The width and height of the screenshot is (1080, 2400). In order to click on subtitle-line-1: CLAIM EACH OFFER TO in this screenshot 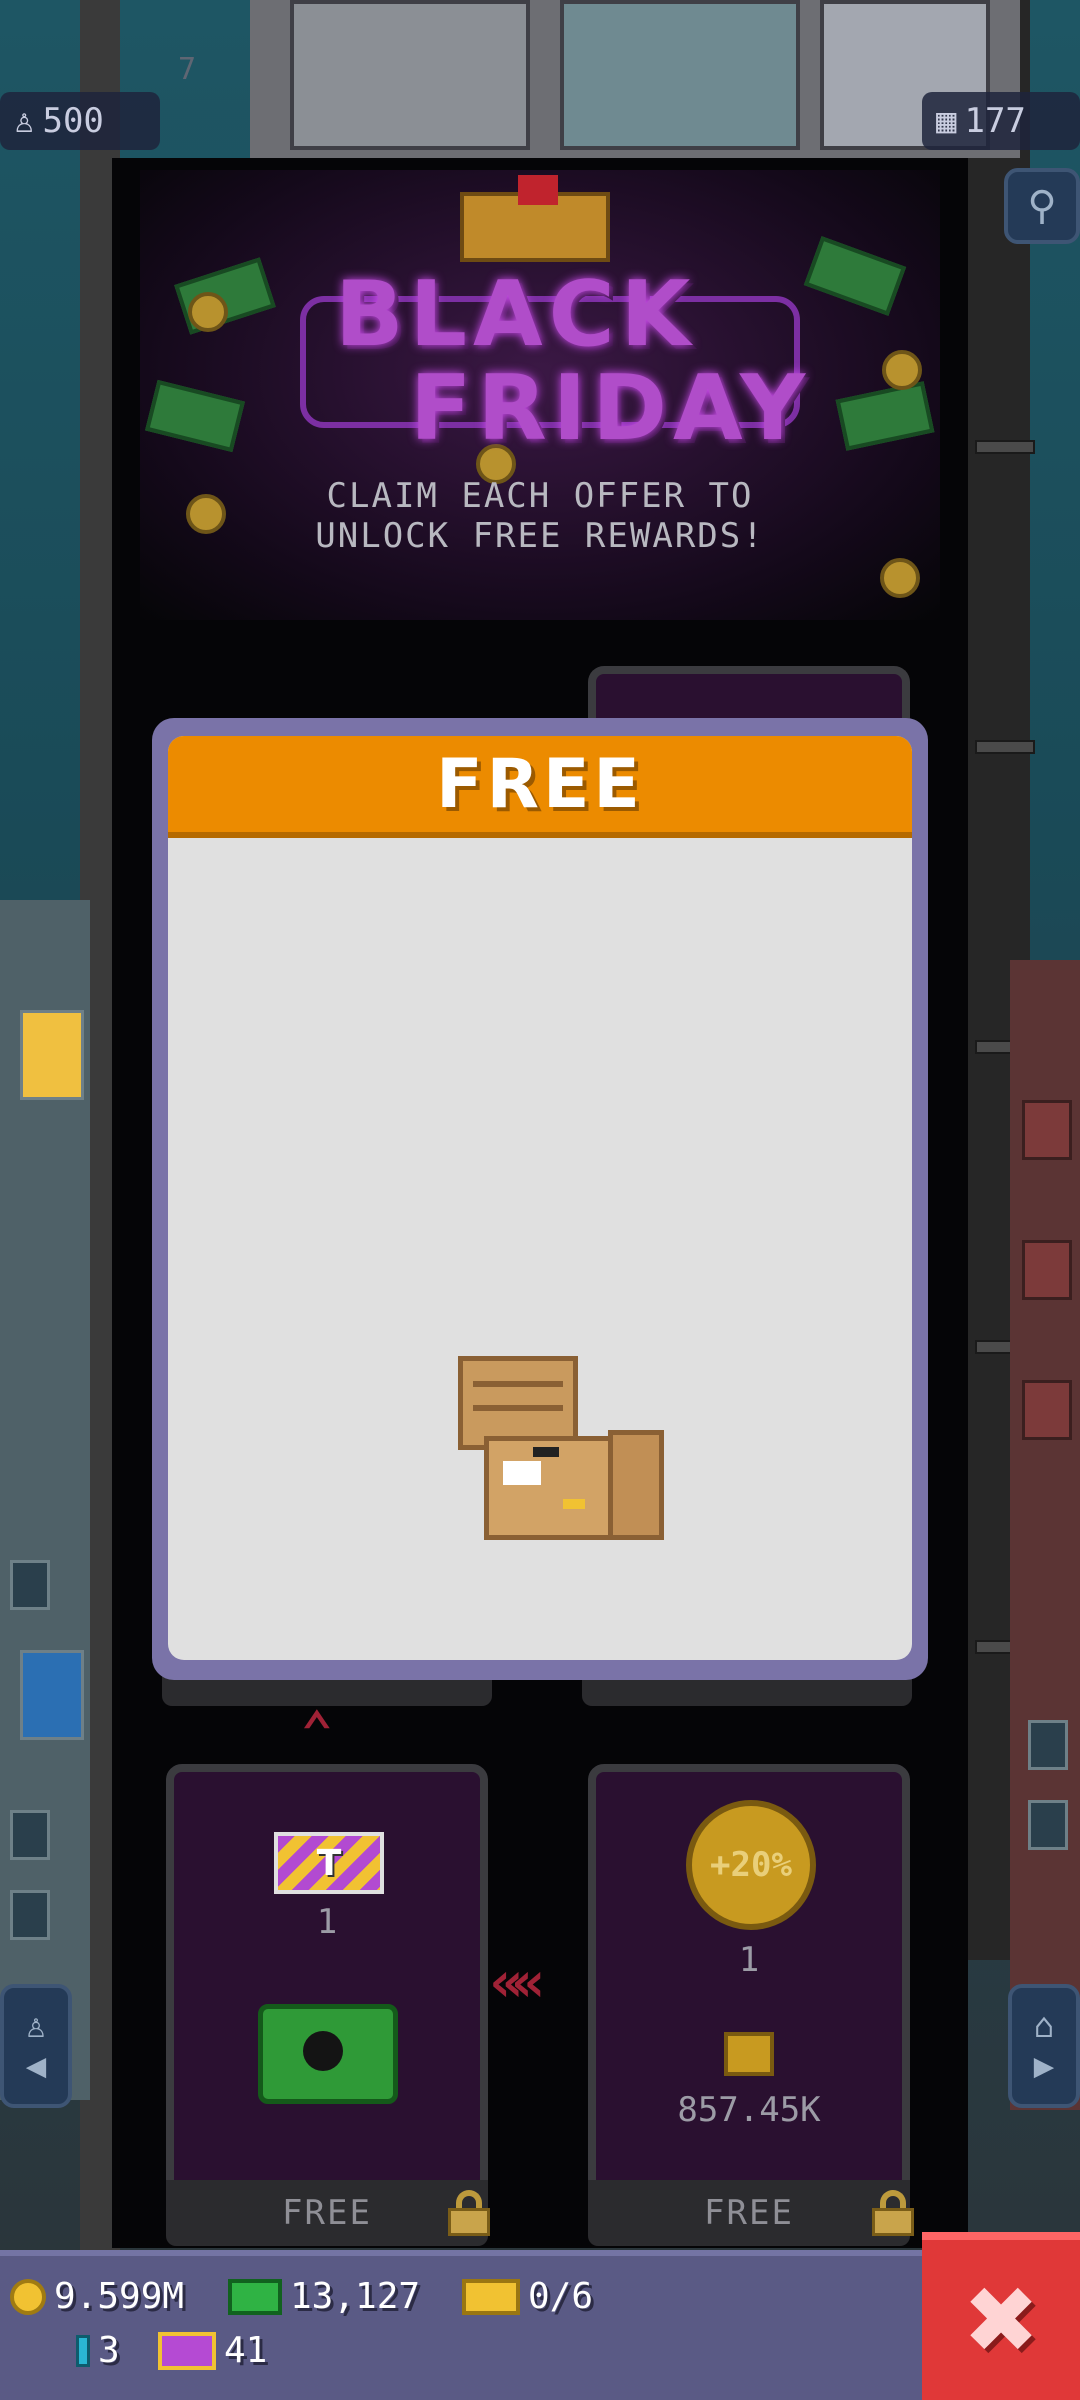, I will do `click(540, 496)`.